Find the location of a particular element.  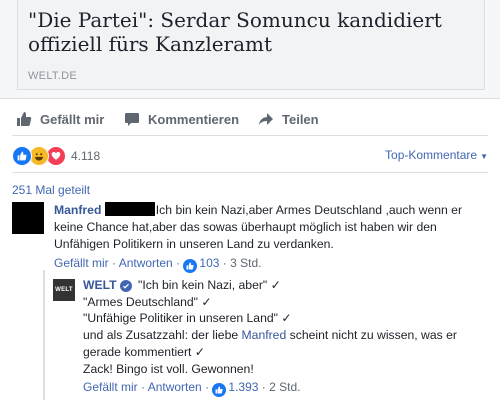

mention-link: Manfred is located at coordinates (264, 335).